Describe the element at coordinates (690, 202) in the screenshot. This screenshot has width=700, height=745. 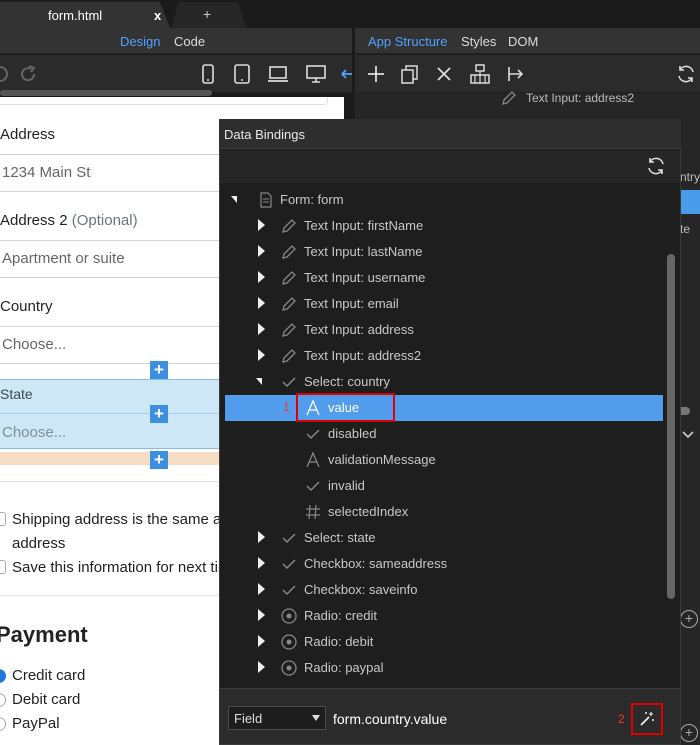
I see `app-structure-selection` at that location.